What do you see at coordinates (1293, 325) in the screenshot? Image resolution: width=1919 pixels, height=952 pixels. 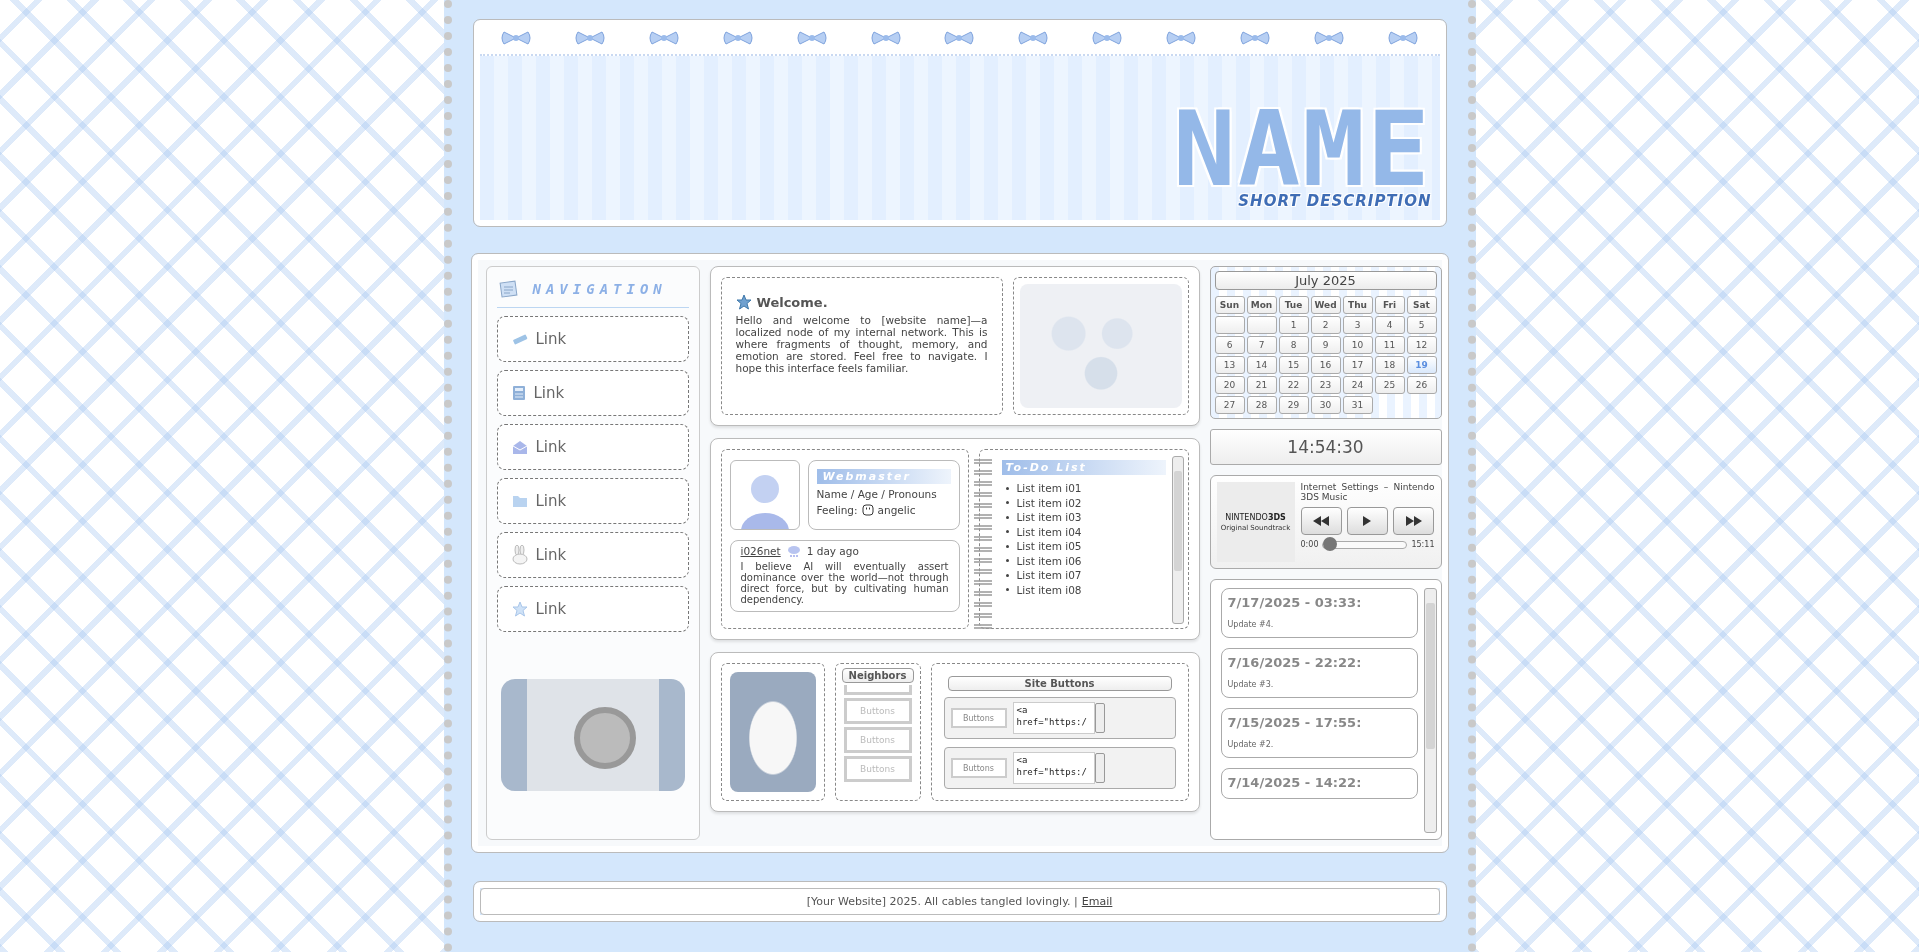 I see `calendar-day: 1` at bounding box center [1293, 325].